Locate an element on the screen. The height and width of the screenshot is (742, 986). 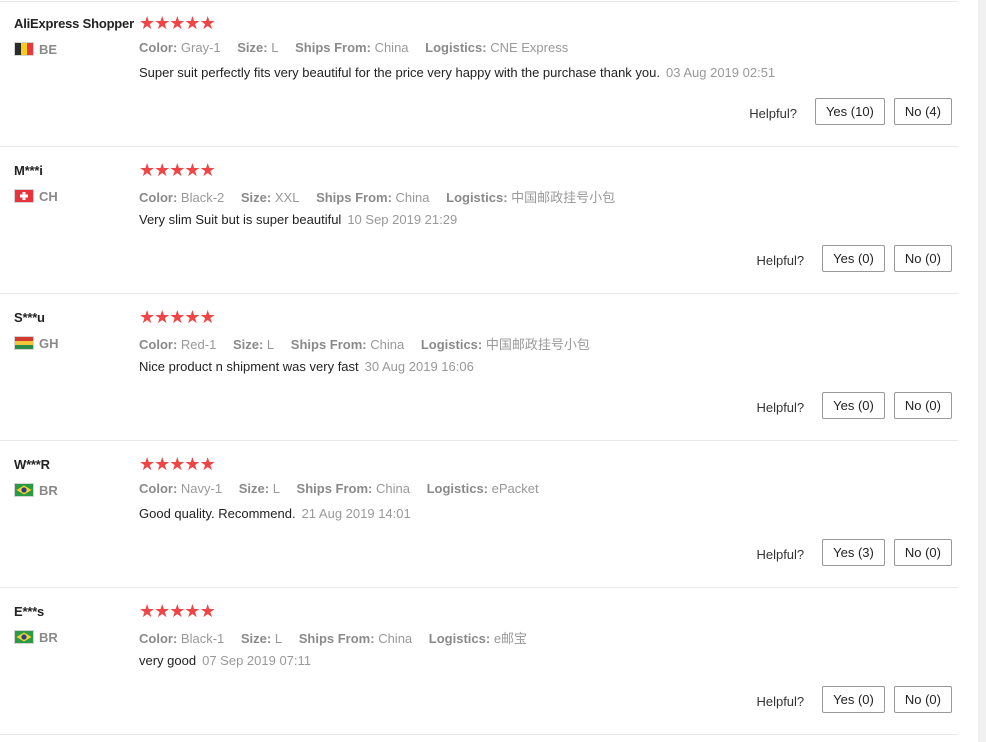
color-value: Black-1 is located at coordinates (202, 638).